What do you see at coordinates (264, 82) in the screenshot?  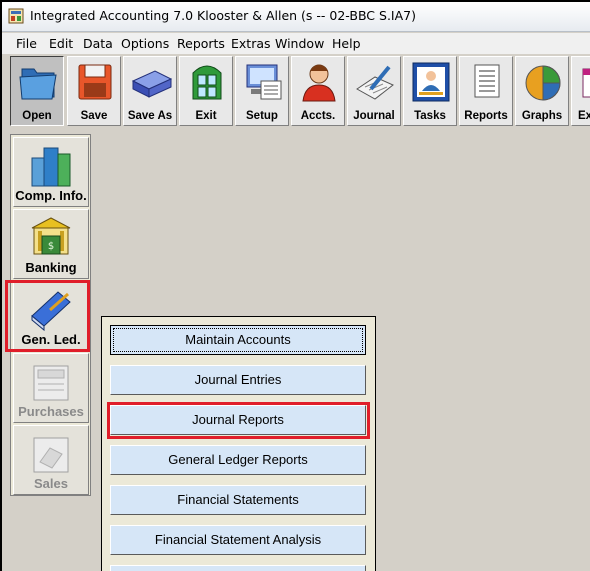 I see `computer-icon` at bounding box center [264, 82].